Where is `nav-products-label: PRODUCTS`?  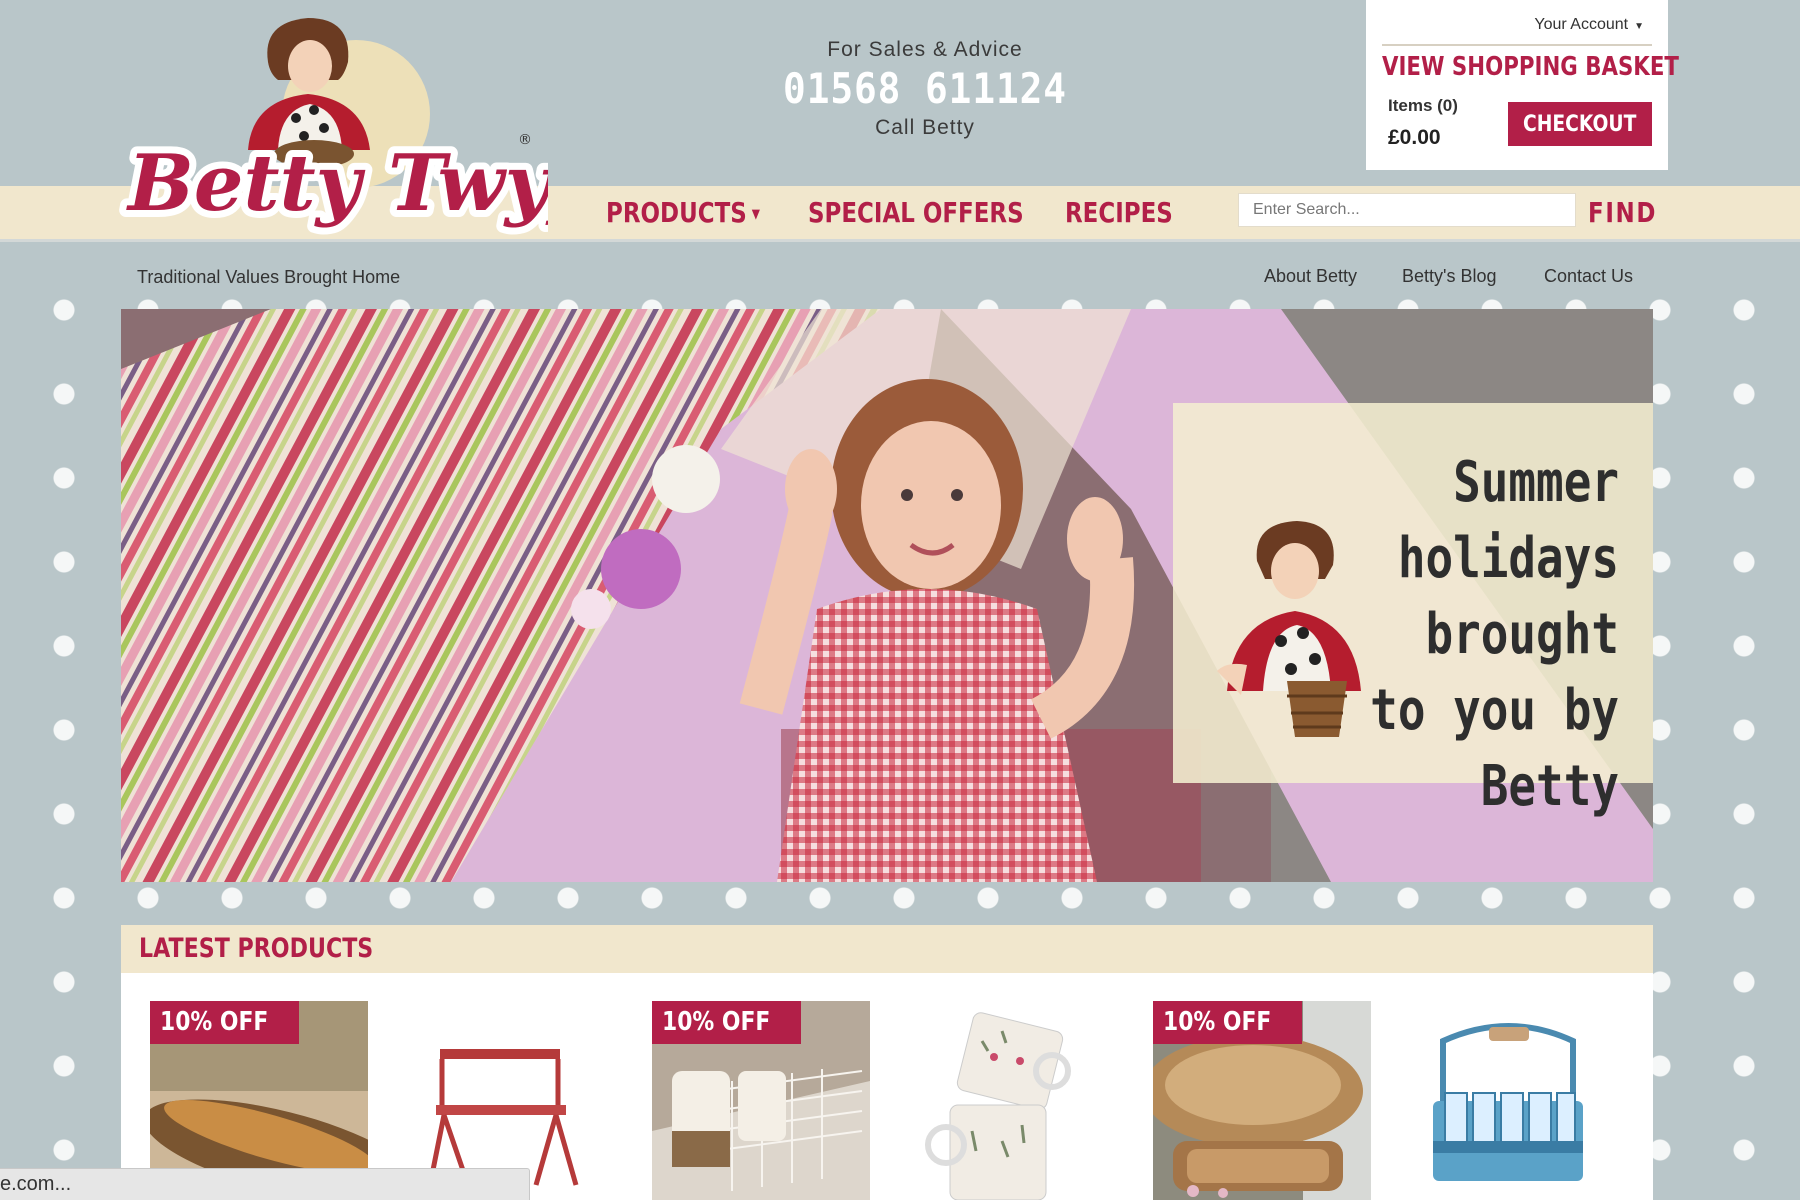
nav-products-label: PRODUCTS is located at coordinates (676, 212).